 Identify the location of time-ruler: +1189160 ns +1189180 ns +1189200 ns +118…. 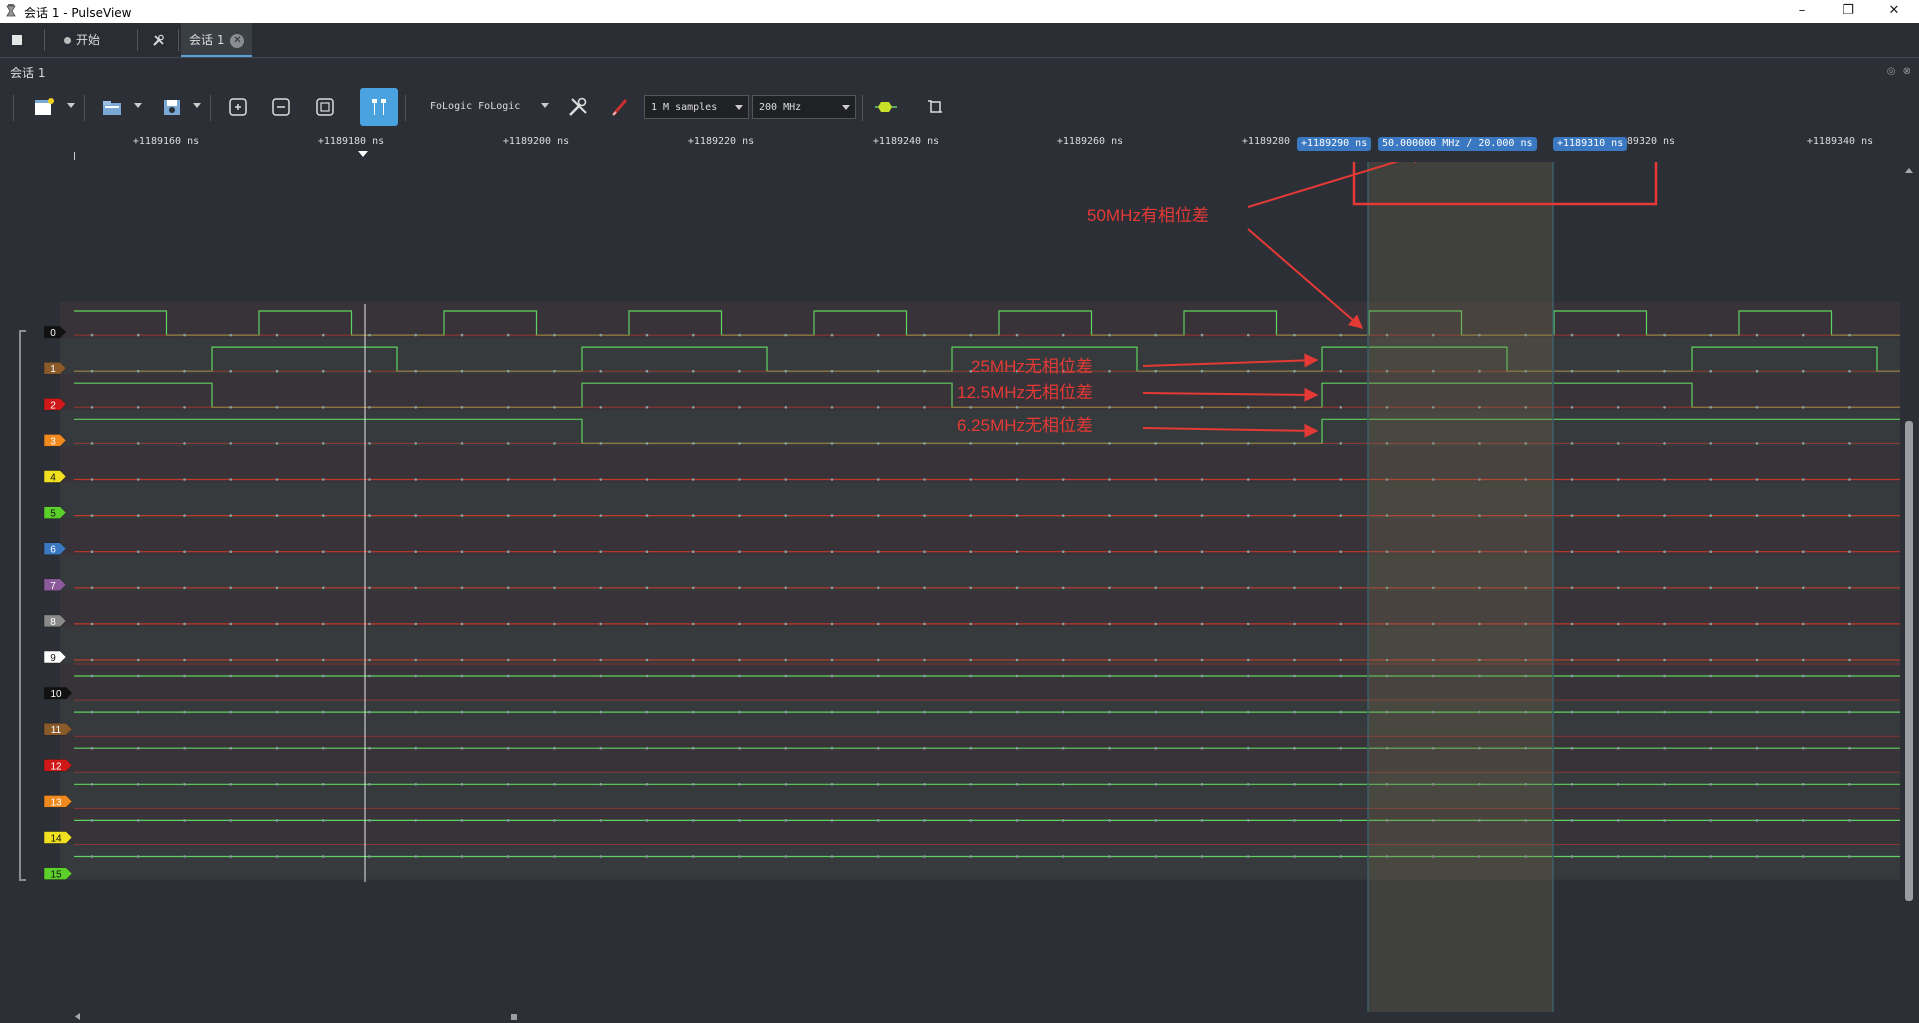
(950, 145).